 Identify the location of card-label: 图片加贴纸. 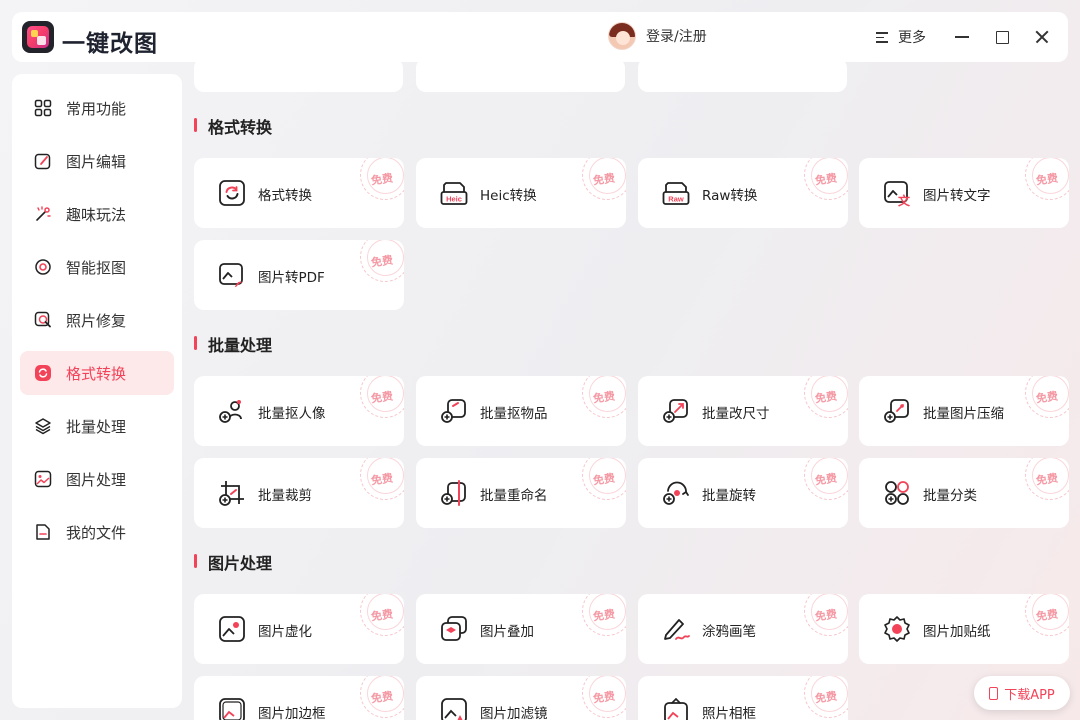
(957, 632).